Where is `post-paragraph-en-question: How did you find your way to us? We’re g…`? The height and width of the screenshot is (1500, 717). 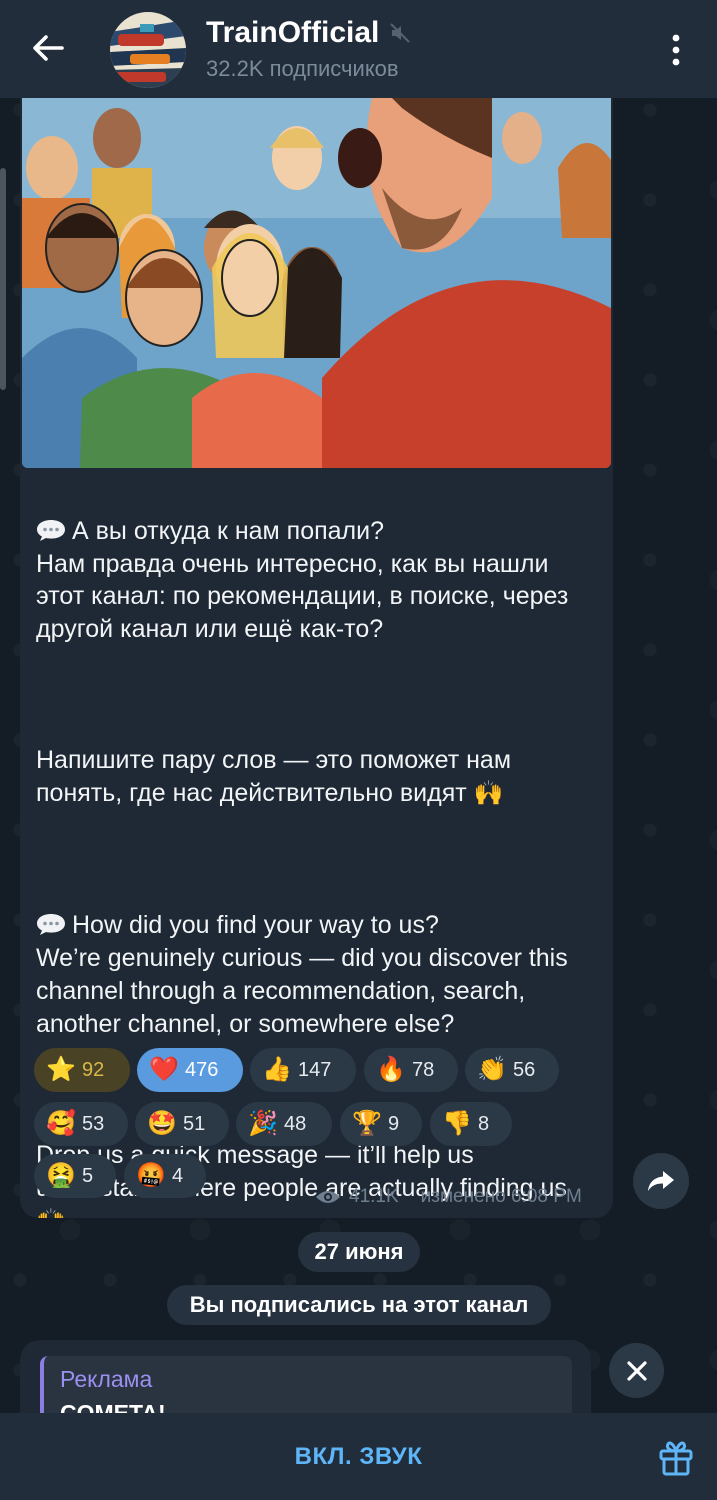 post-paragraph-en-question: How did you find your way to us? We’re g… is located at coordinates (302, 974).